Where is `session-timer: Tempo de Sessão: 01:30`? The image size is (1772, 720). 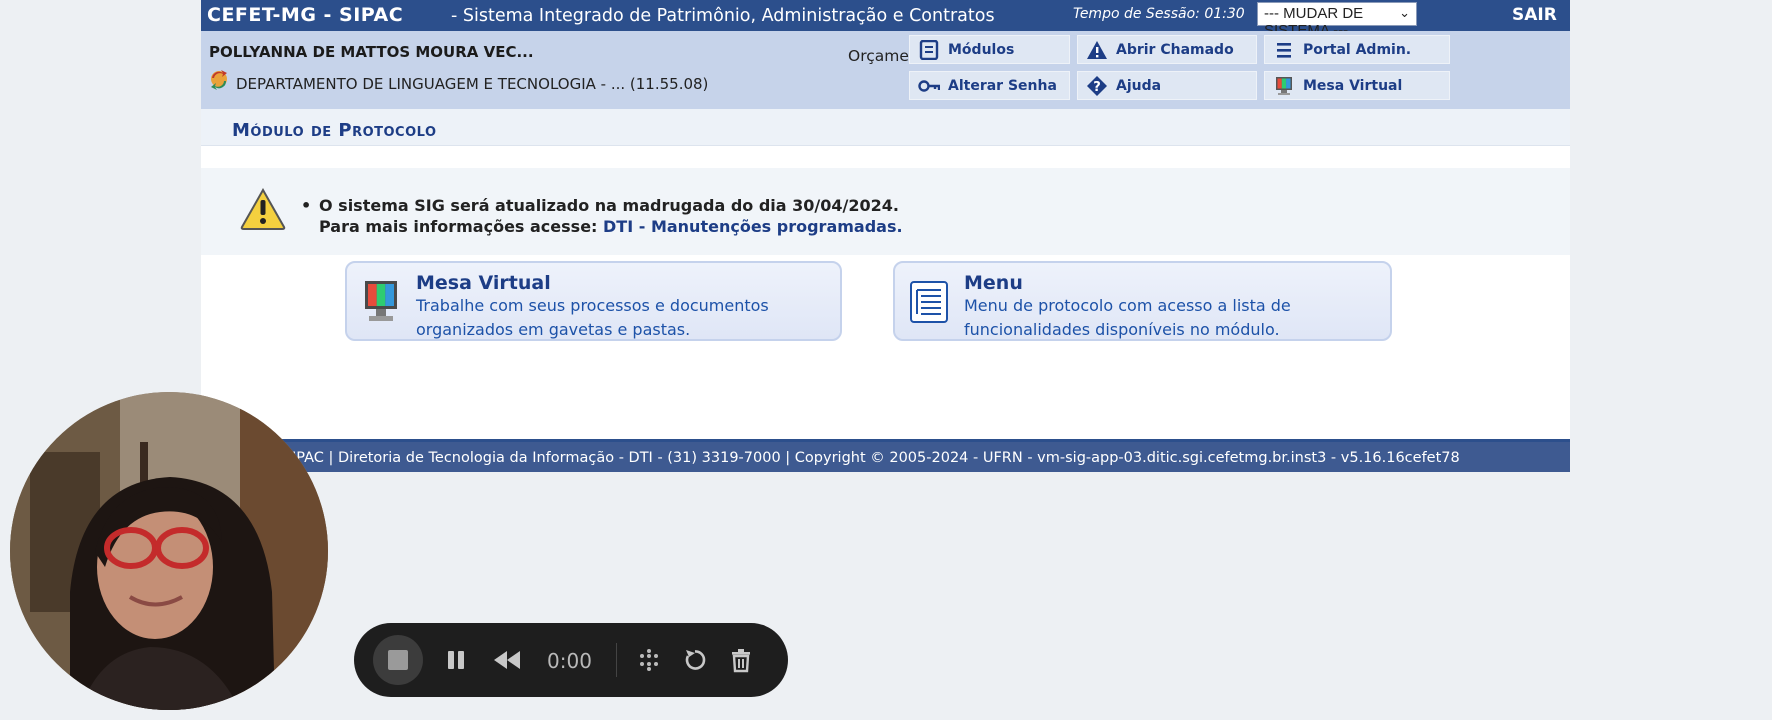 session-timer: Tempo de Sessão: 01:30 is located at coordinates (1159, 14).